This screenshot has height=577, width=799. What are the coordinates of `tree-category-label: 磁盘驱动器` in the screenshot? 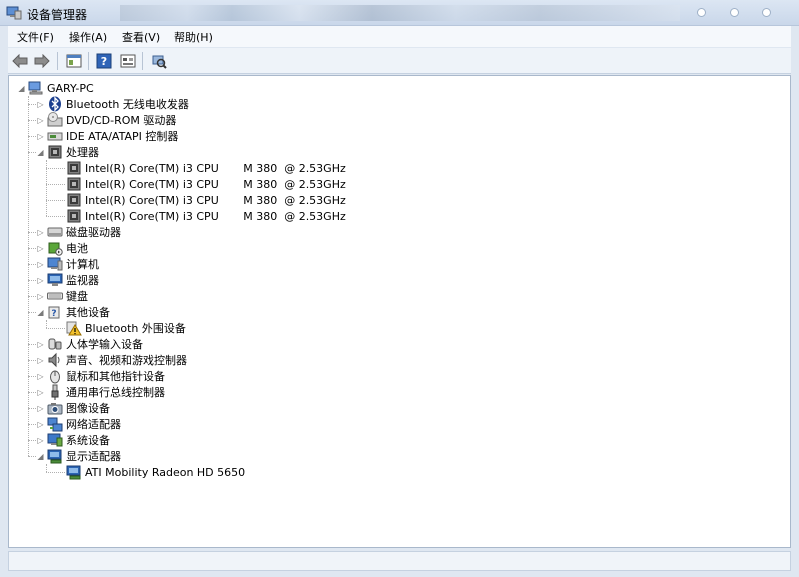 It's located at (93, 232).